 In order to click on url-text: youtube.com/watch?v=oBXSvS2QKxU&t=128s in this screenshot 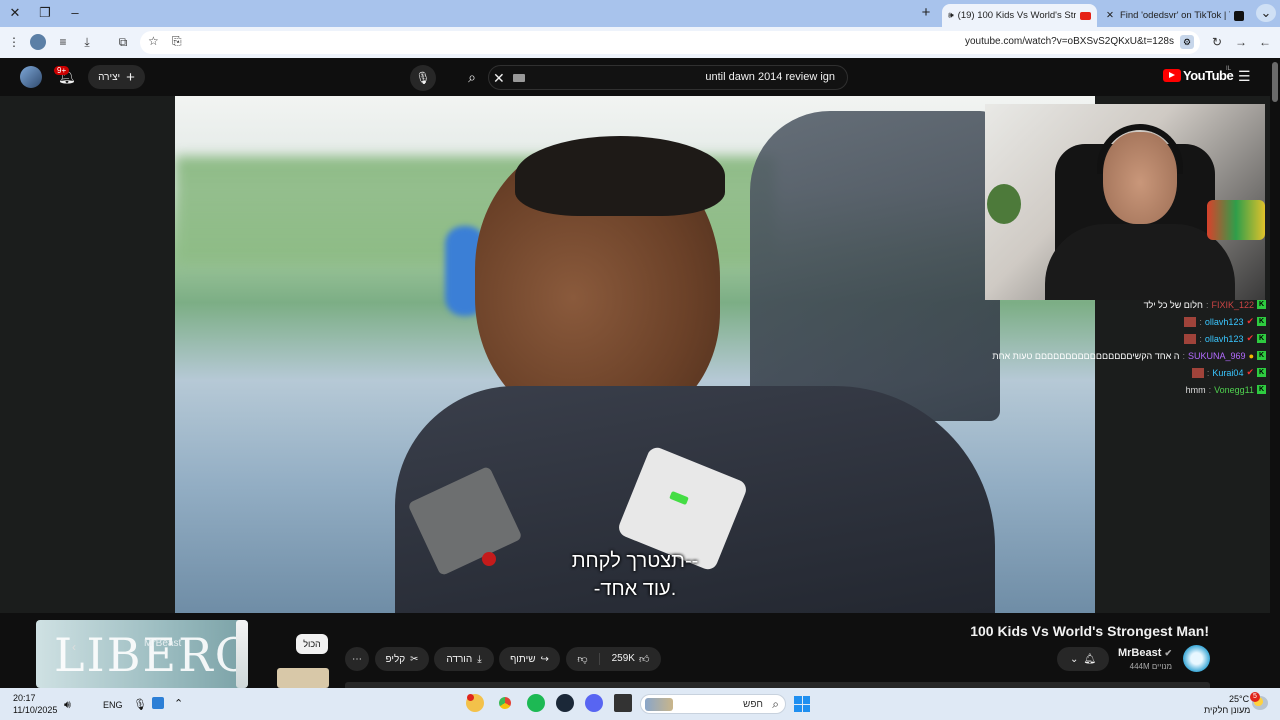, I will do `click(1069, 41)`.